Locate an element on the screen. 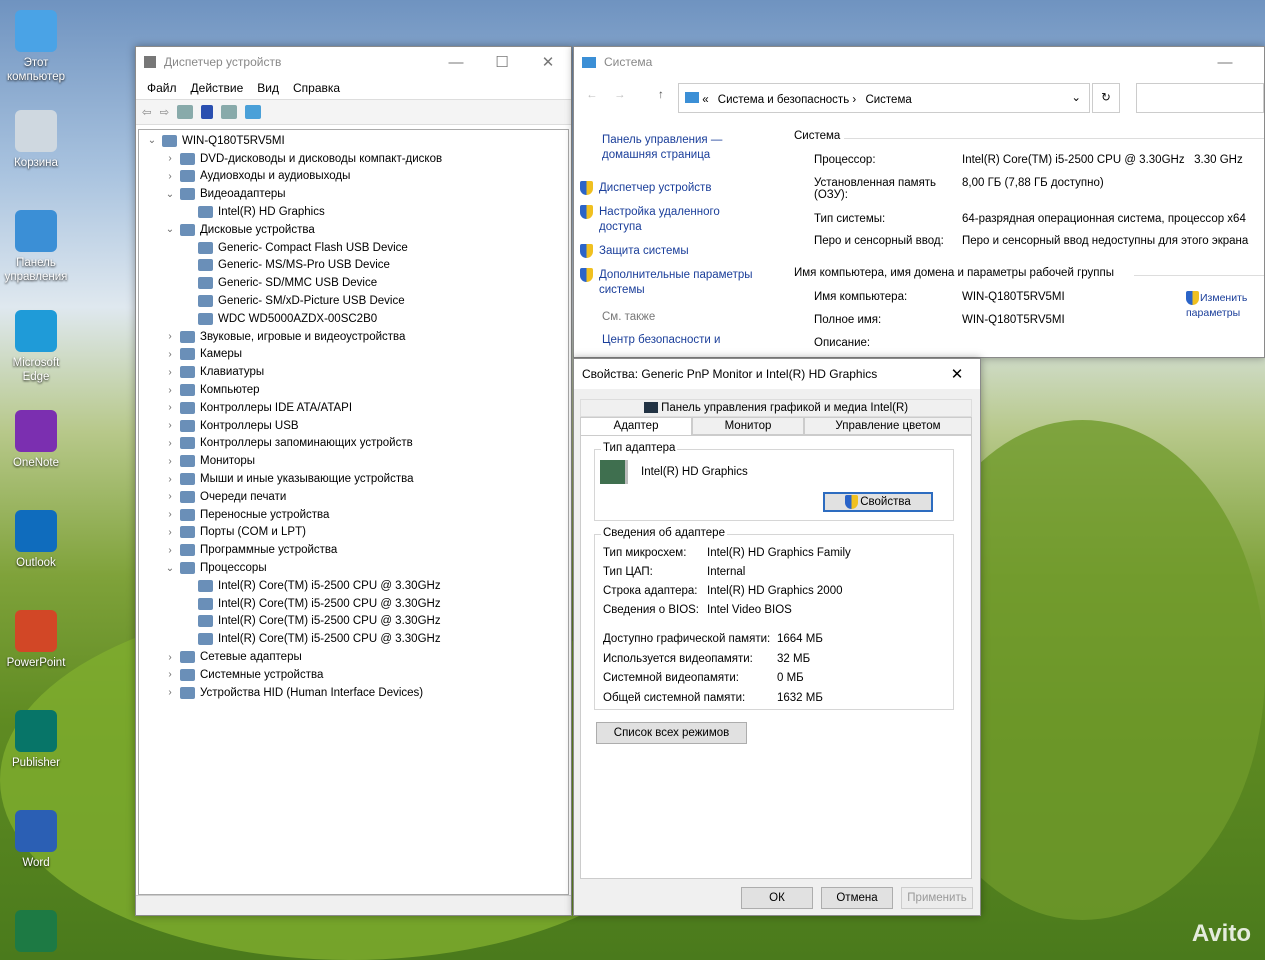 This screenshot has height=960, width=1265. back-icon: ⇦ is located at coordinates (147, 112).